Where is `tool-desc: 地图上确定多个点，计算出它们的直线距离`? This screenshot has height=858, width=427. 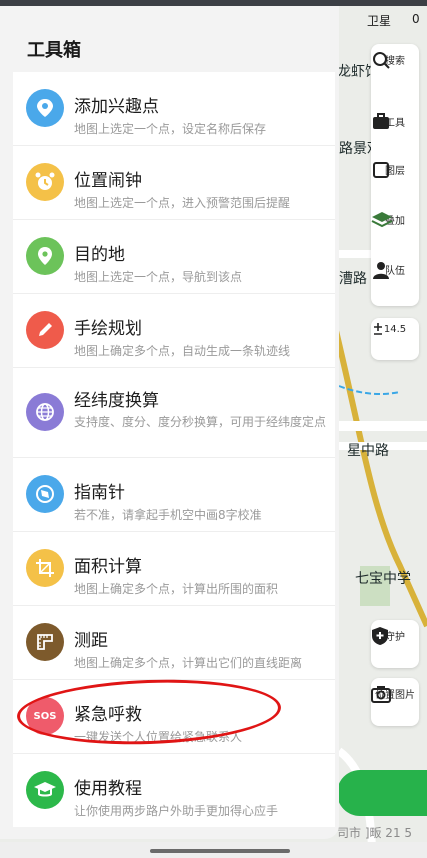
tool-desc: 地图上确定多个点，计算出它们的直线距离 is located at coordinates (188, 663).